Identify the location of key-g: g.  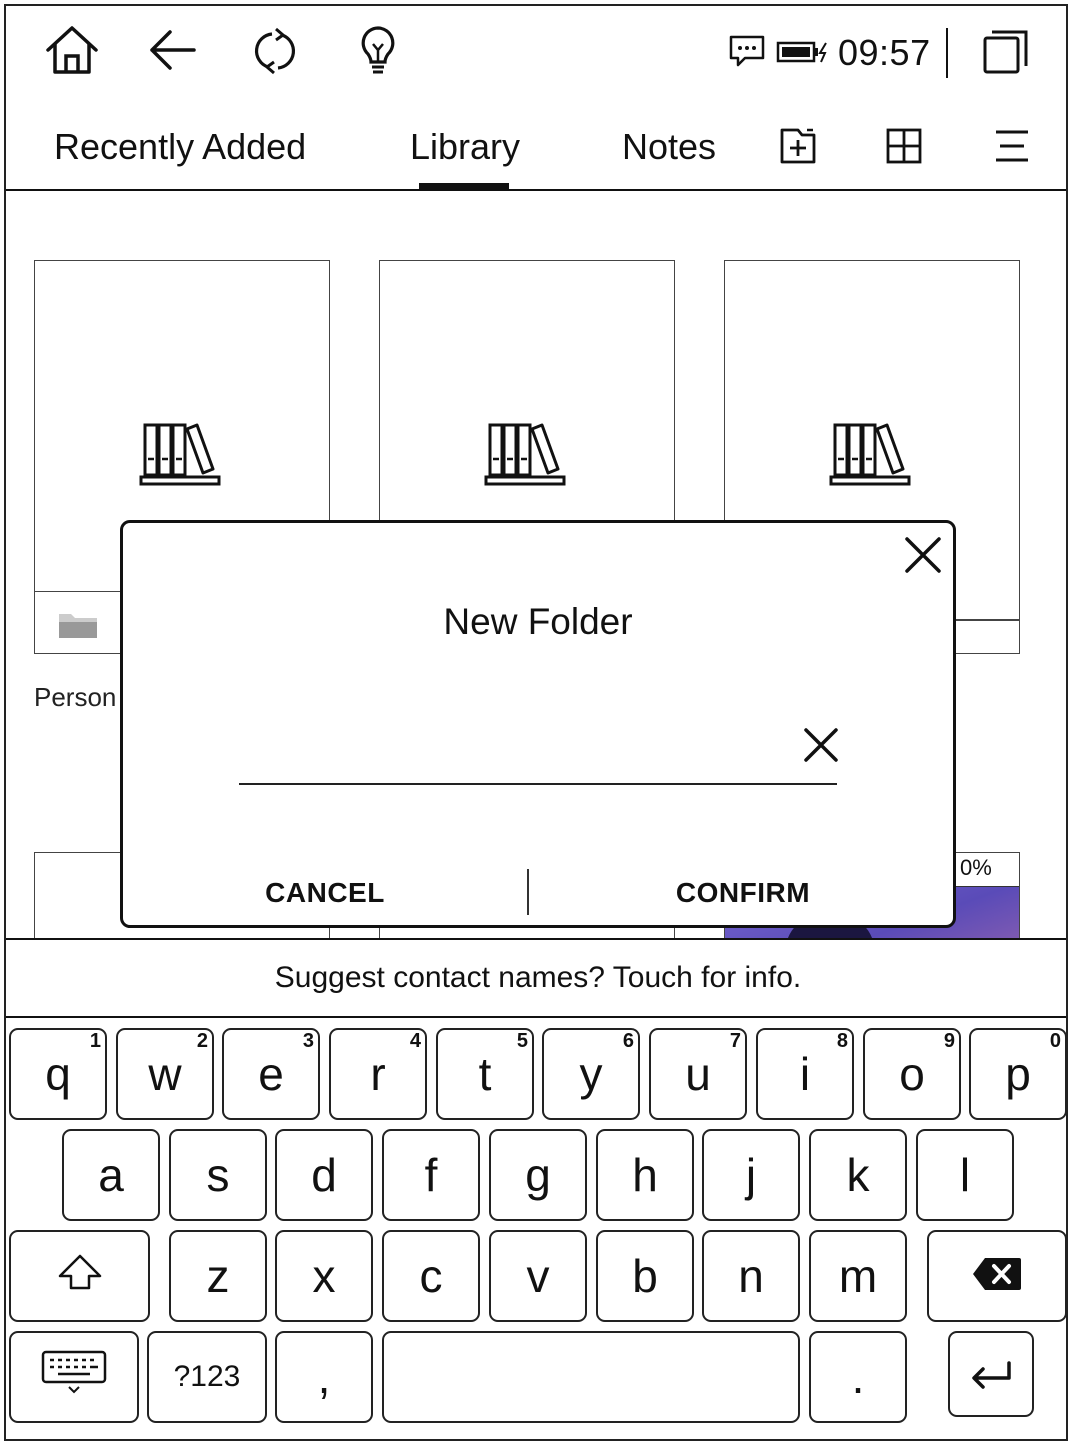
(538, 1175).